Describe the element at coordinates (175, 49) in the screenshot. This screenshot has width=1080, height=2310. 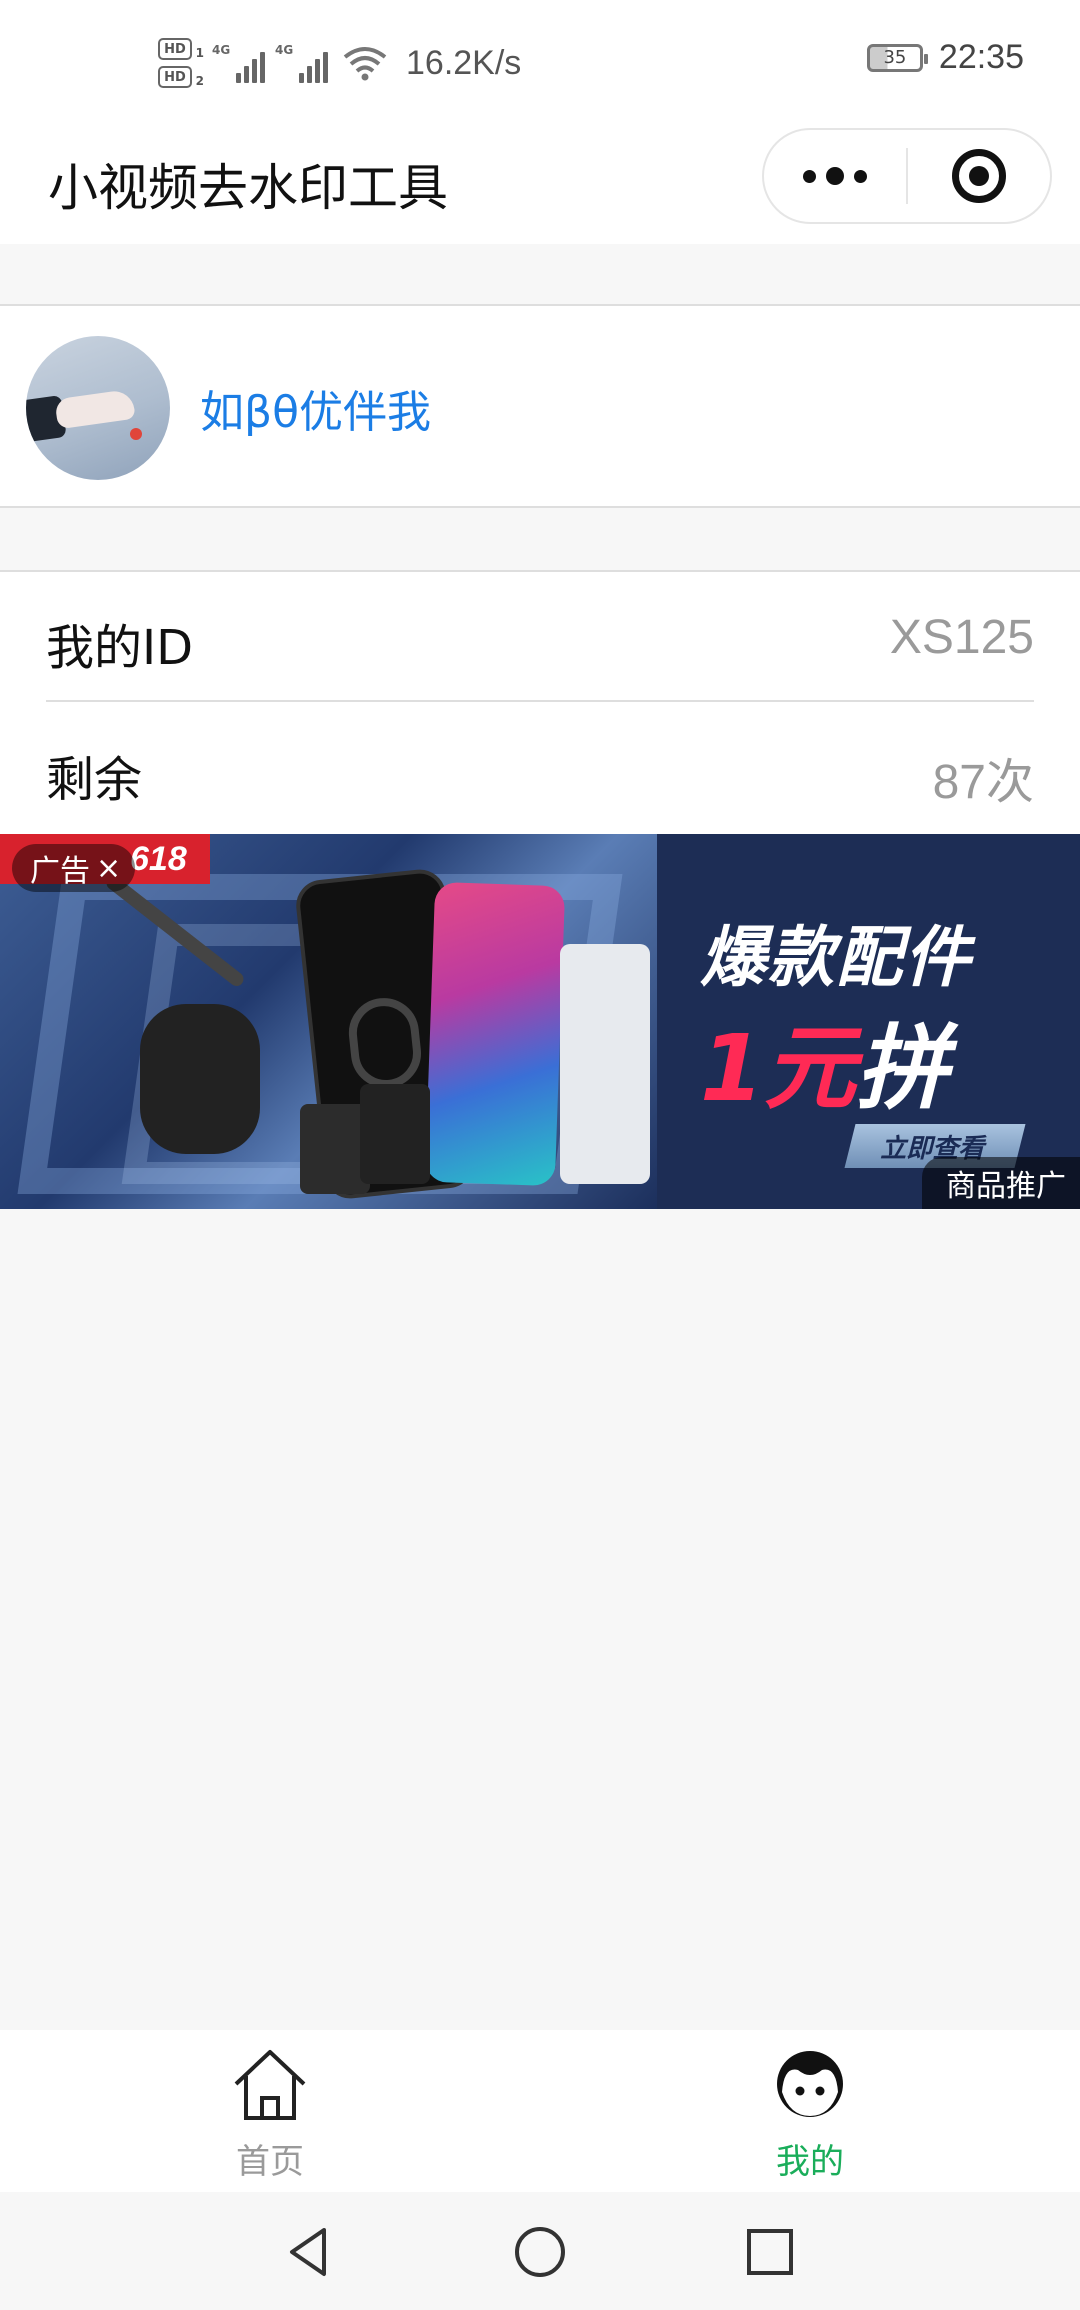
I see `hd1-text: HD` at that location.